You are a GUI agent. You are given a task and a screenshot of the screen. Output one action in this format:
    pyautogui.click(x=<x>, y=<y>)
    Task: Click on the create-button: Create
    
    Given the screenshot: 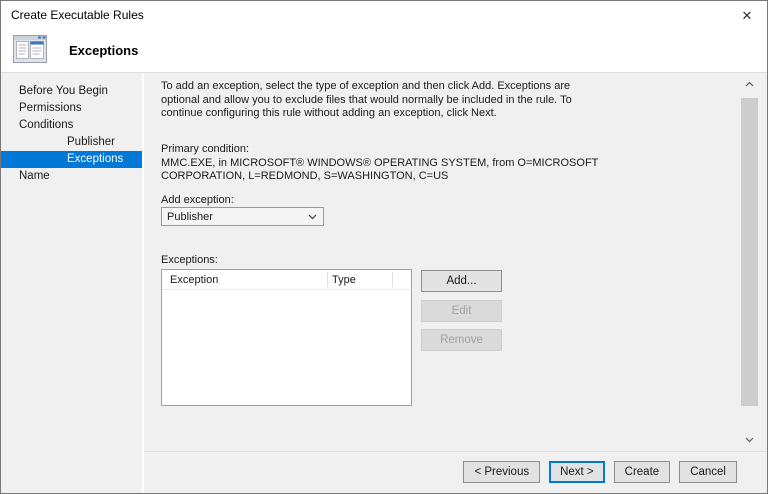 What is the action you would take?
    pyautogui.click(x=642, y=472)
    